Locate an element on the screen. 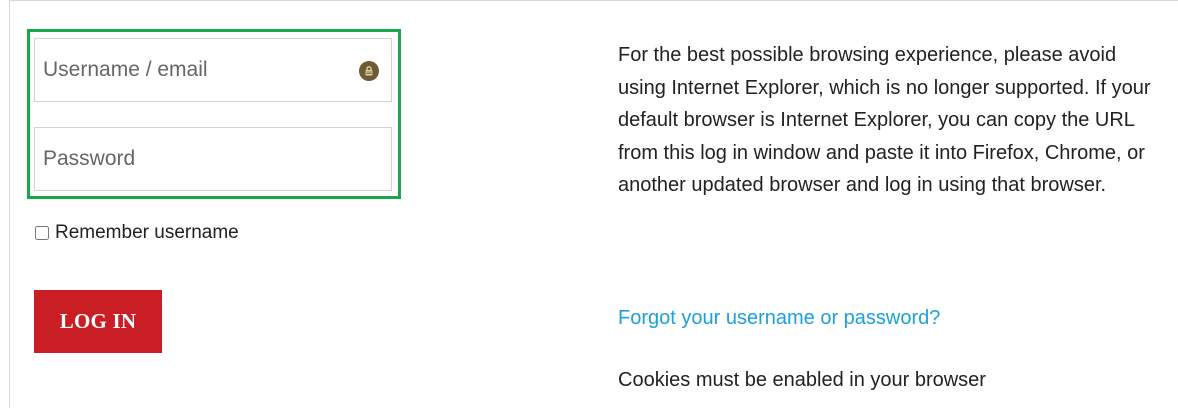 The height and width of the screenshot is (408, 1178). forgot-credentials-link: Forgot your username or password? is located at coordinates (779, 318).